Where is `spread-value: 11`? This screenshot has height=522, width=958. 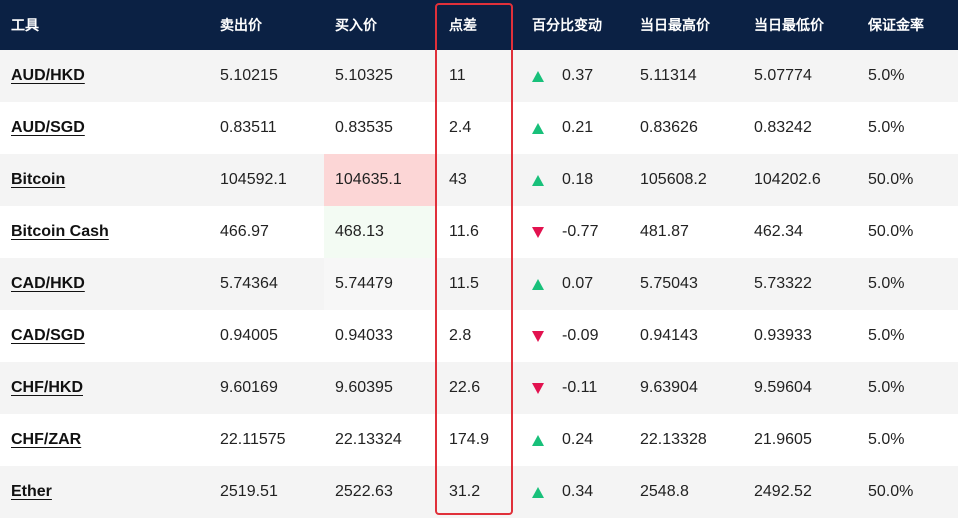
spread-value: 11 is located at coordinates (457, 75).